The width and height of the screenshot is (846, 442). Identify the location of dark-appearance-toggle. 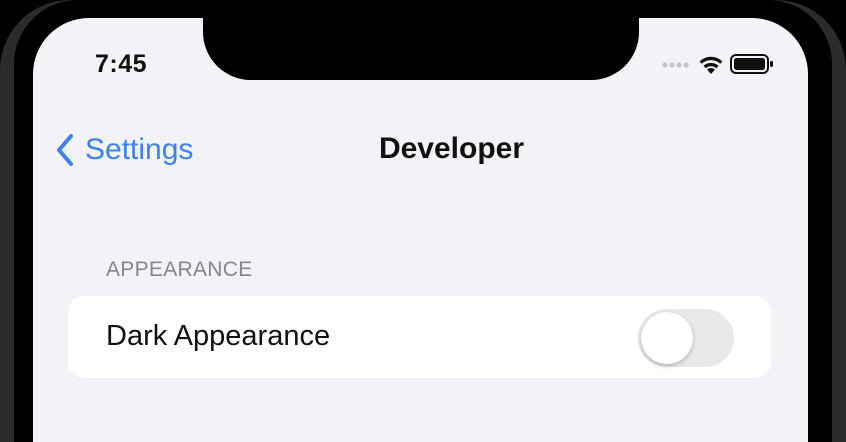
(686, 338).